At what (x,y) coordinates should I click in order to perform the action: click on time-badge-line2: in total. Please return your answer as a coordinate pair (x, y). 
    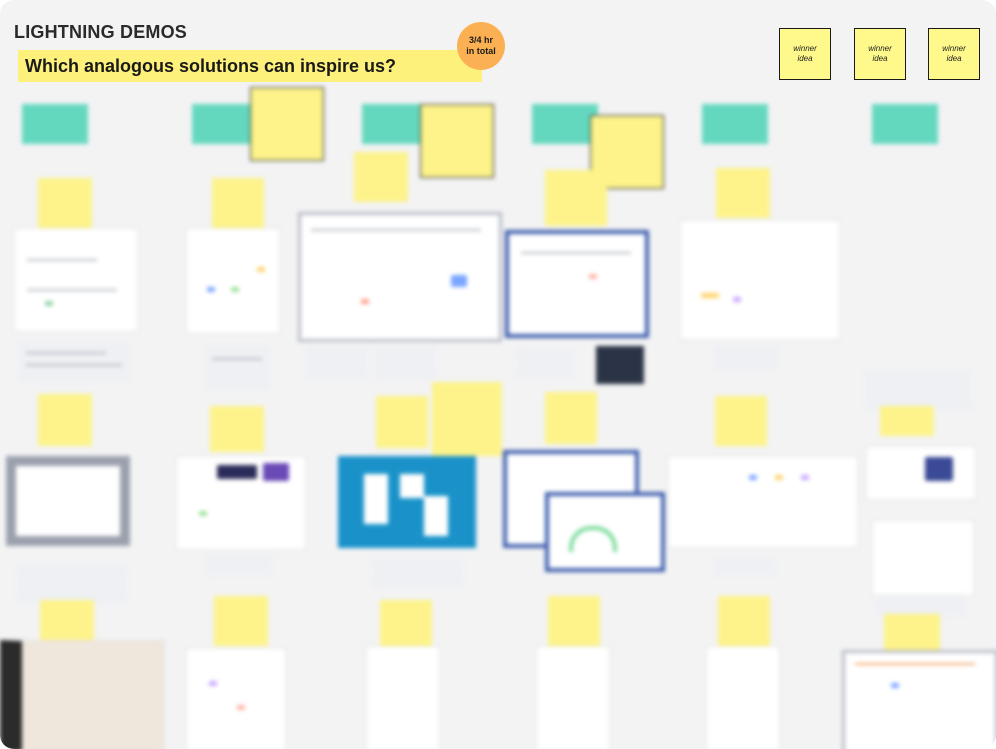
    Looking at the image, I should click on (481, 51).